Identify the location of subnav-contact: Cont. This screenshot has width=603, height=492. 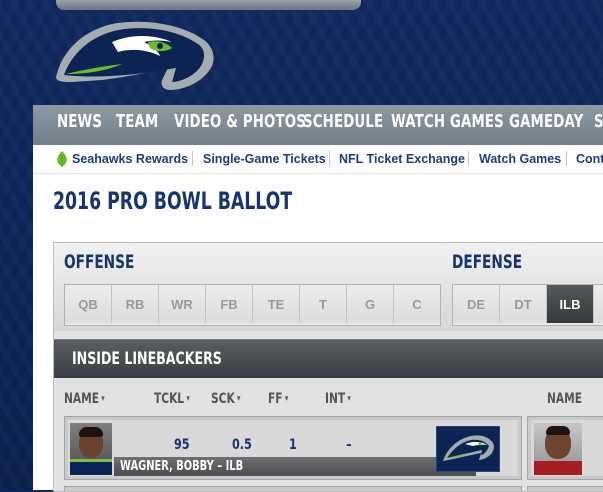
(589, 159).